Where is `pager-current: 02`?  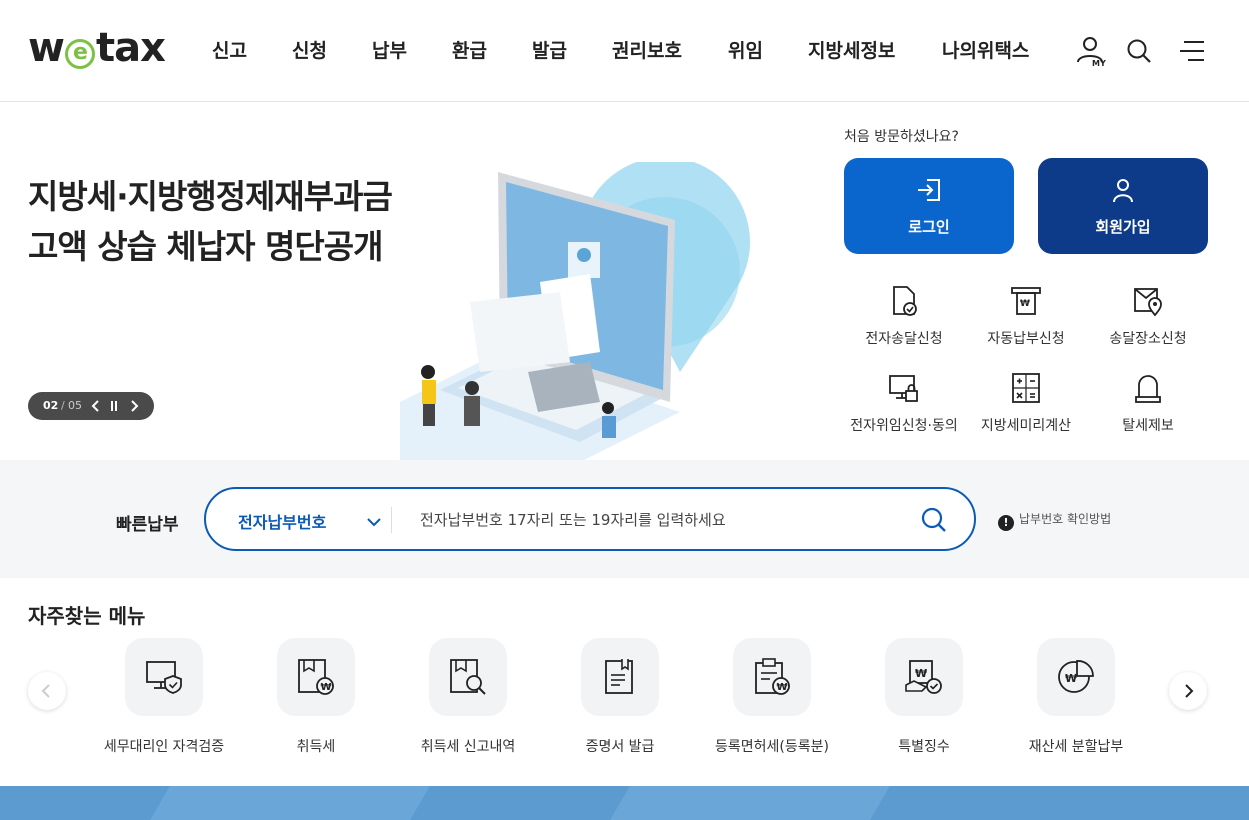
pager-current: 02 is located at coordinates (51, 405).